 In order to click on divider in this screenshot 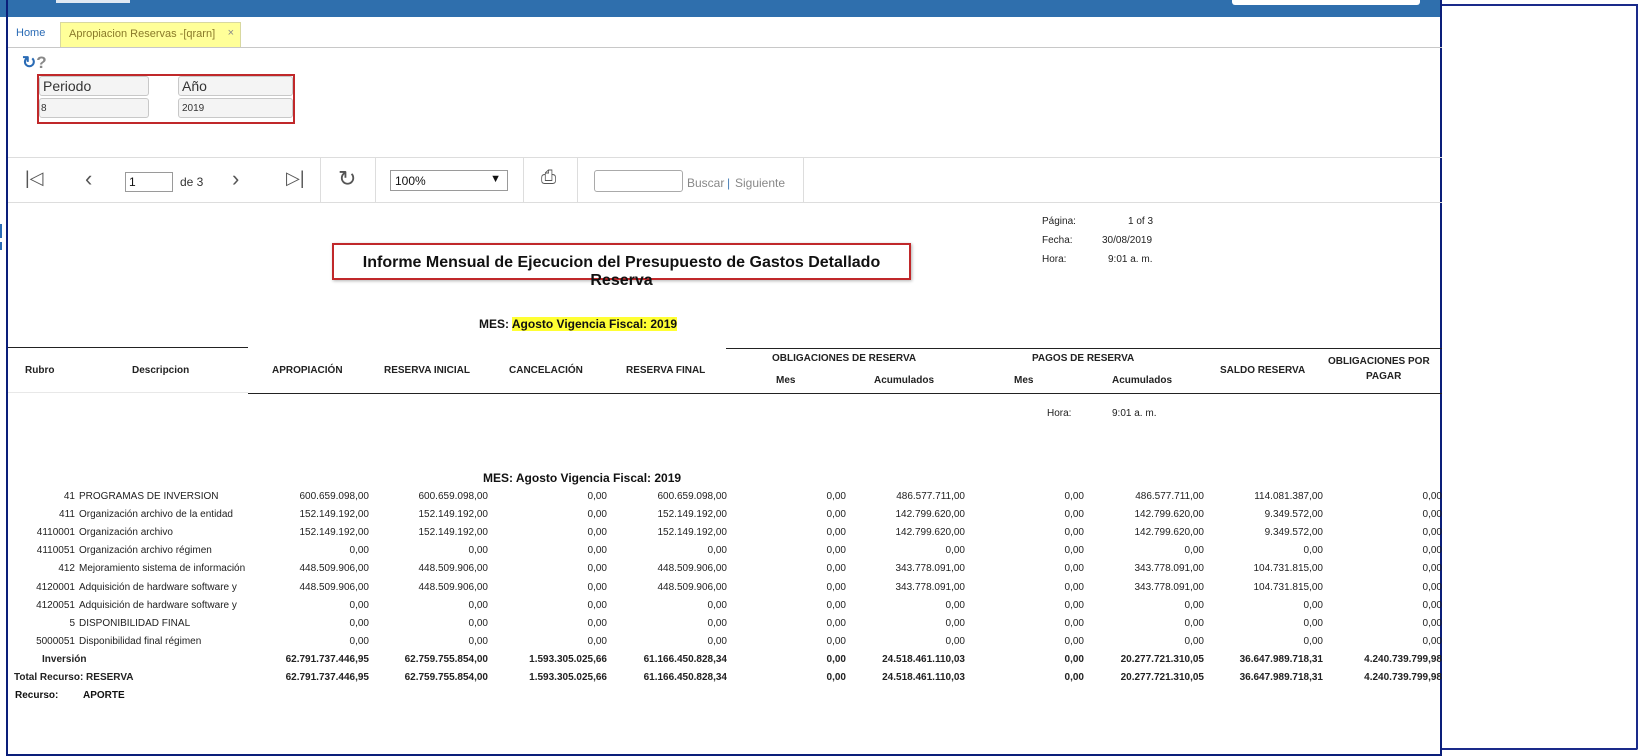, I will do `click(320, 180)`.